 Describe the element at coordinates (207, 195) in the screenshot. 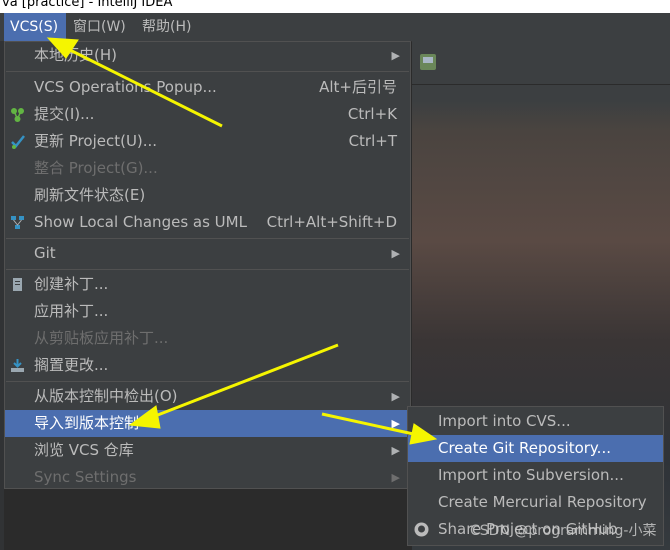

I see `menu-item-refresh-file-status: 刷新文件状态(E)` at that location.